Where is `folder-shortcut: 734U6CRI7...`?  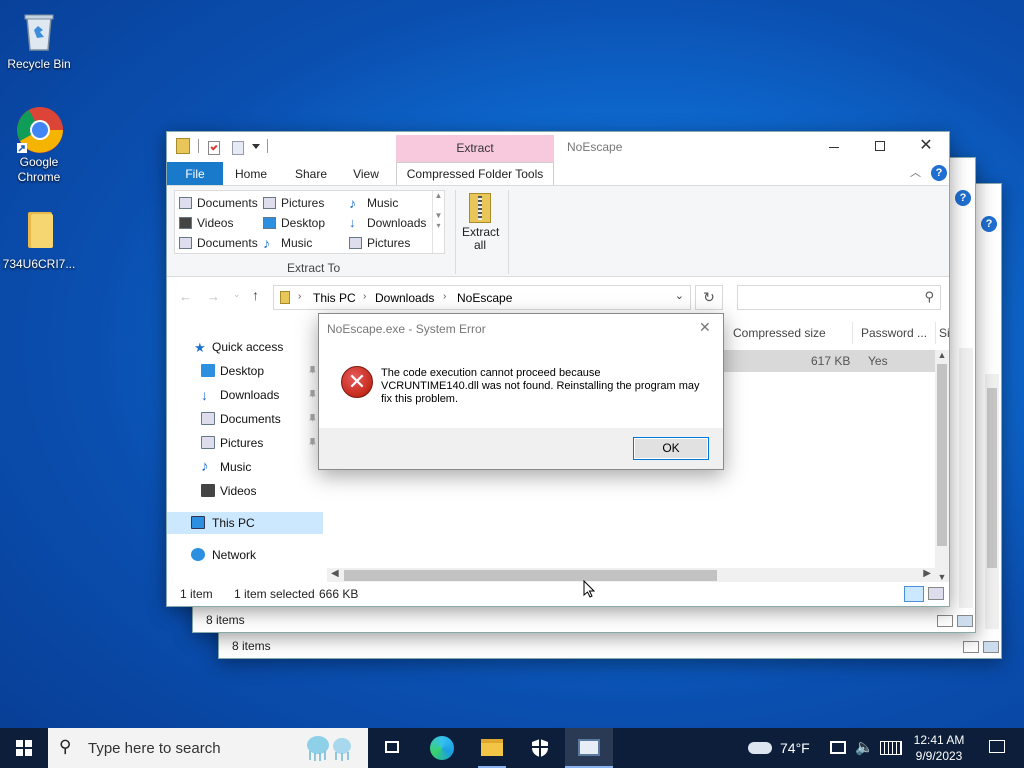 folder-shortcut: 734U6CRI7... is located at coordinates (39, 240).